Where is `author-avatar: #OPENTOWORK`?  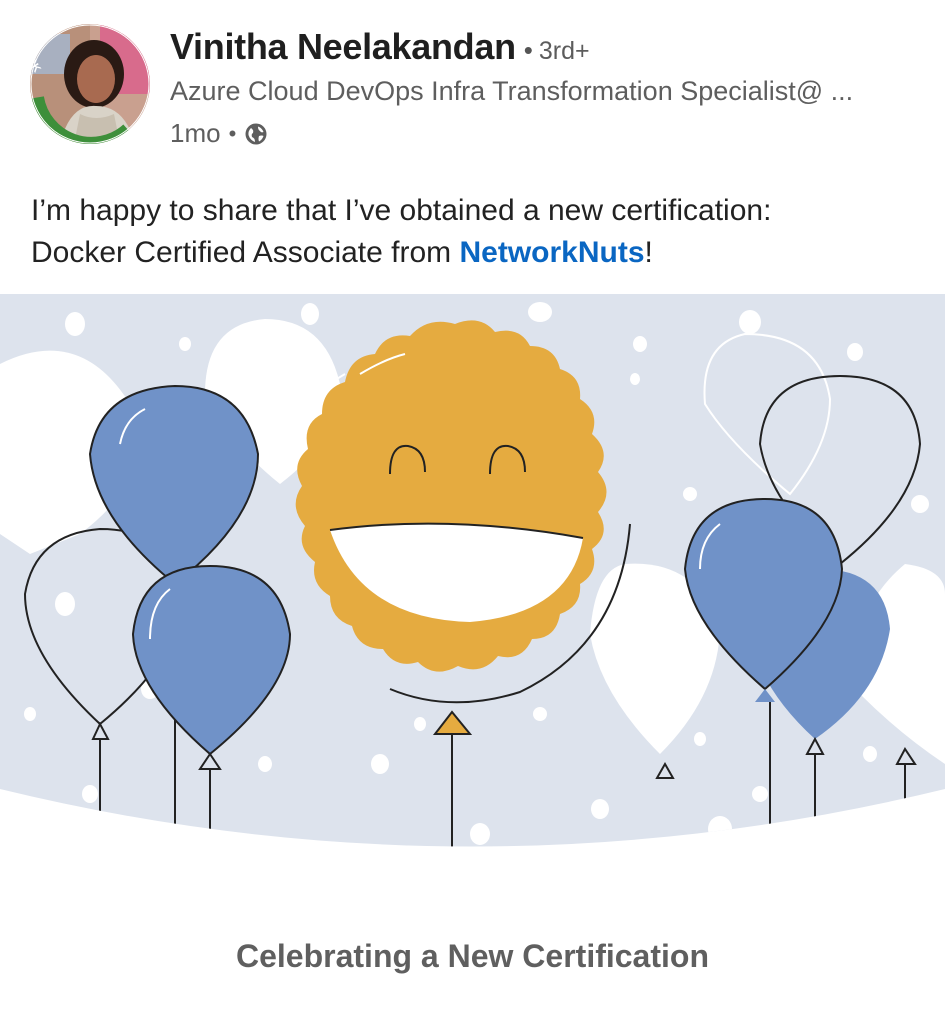
author-avatar: #OPENTOWORK is located at coordinates (90, 84).